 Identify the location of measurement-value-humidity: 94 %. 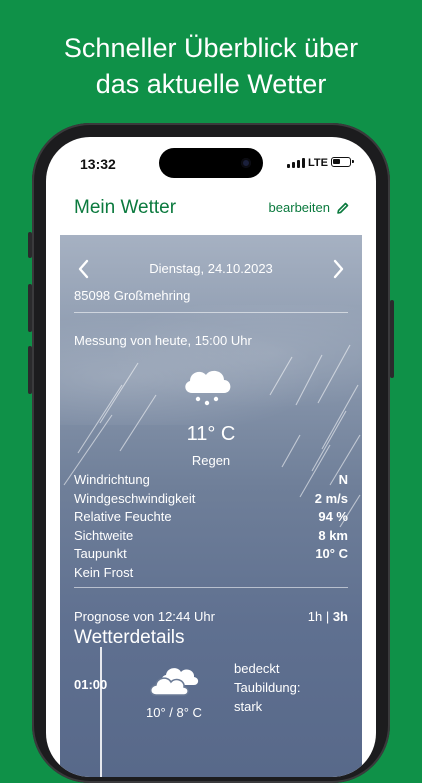
(333, 516).